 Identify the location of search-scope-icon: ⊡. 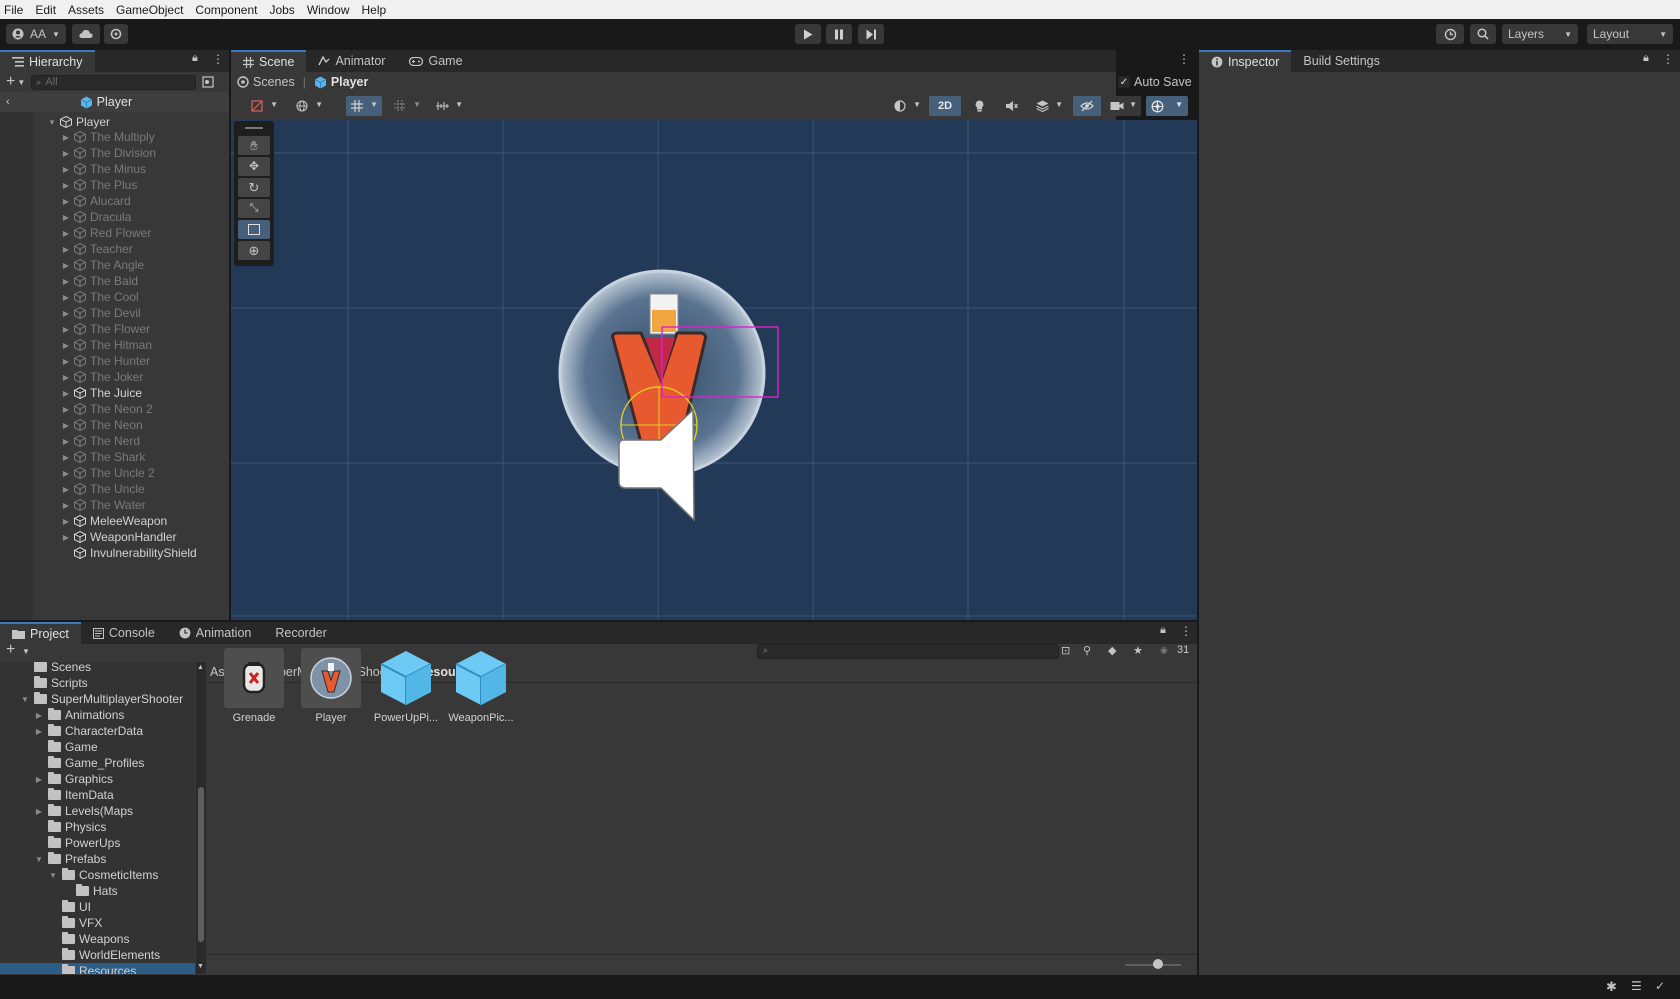
(1065, 650).